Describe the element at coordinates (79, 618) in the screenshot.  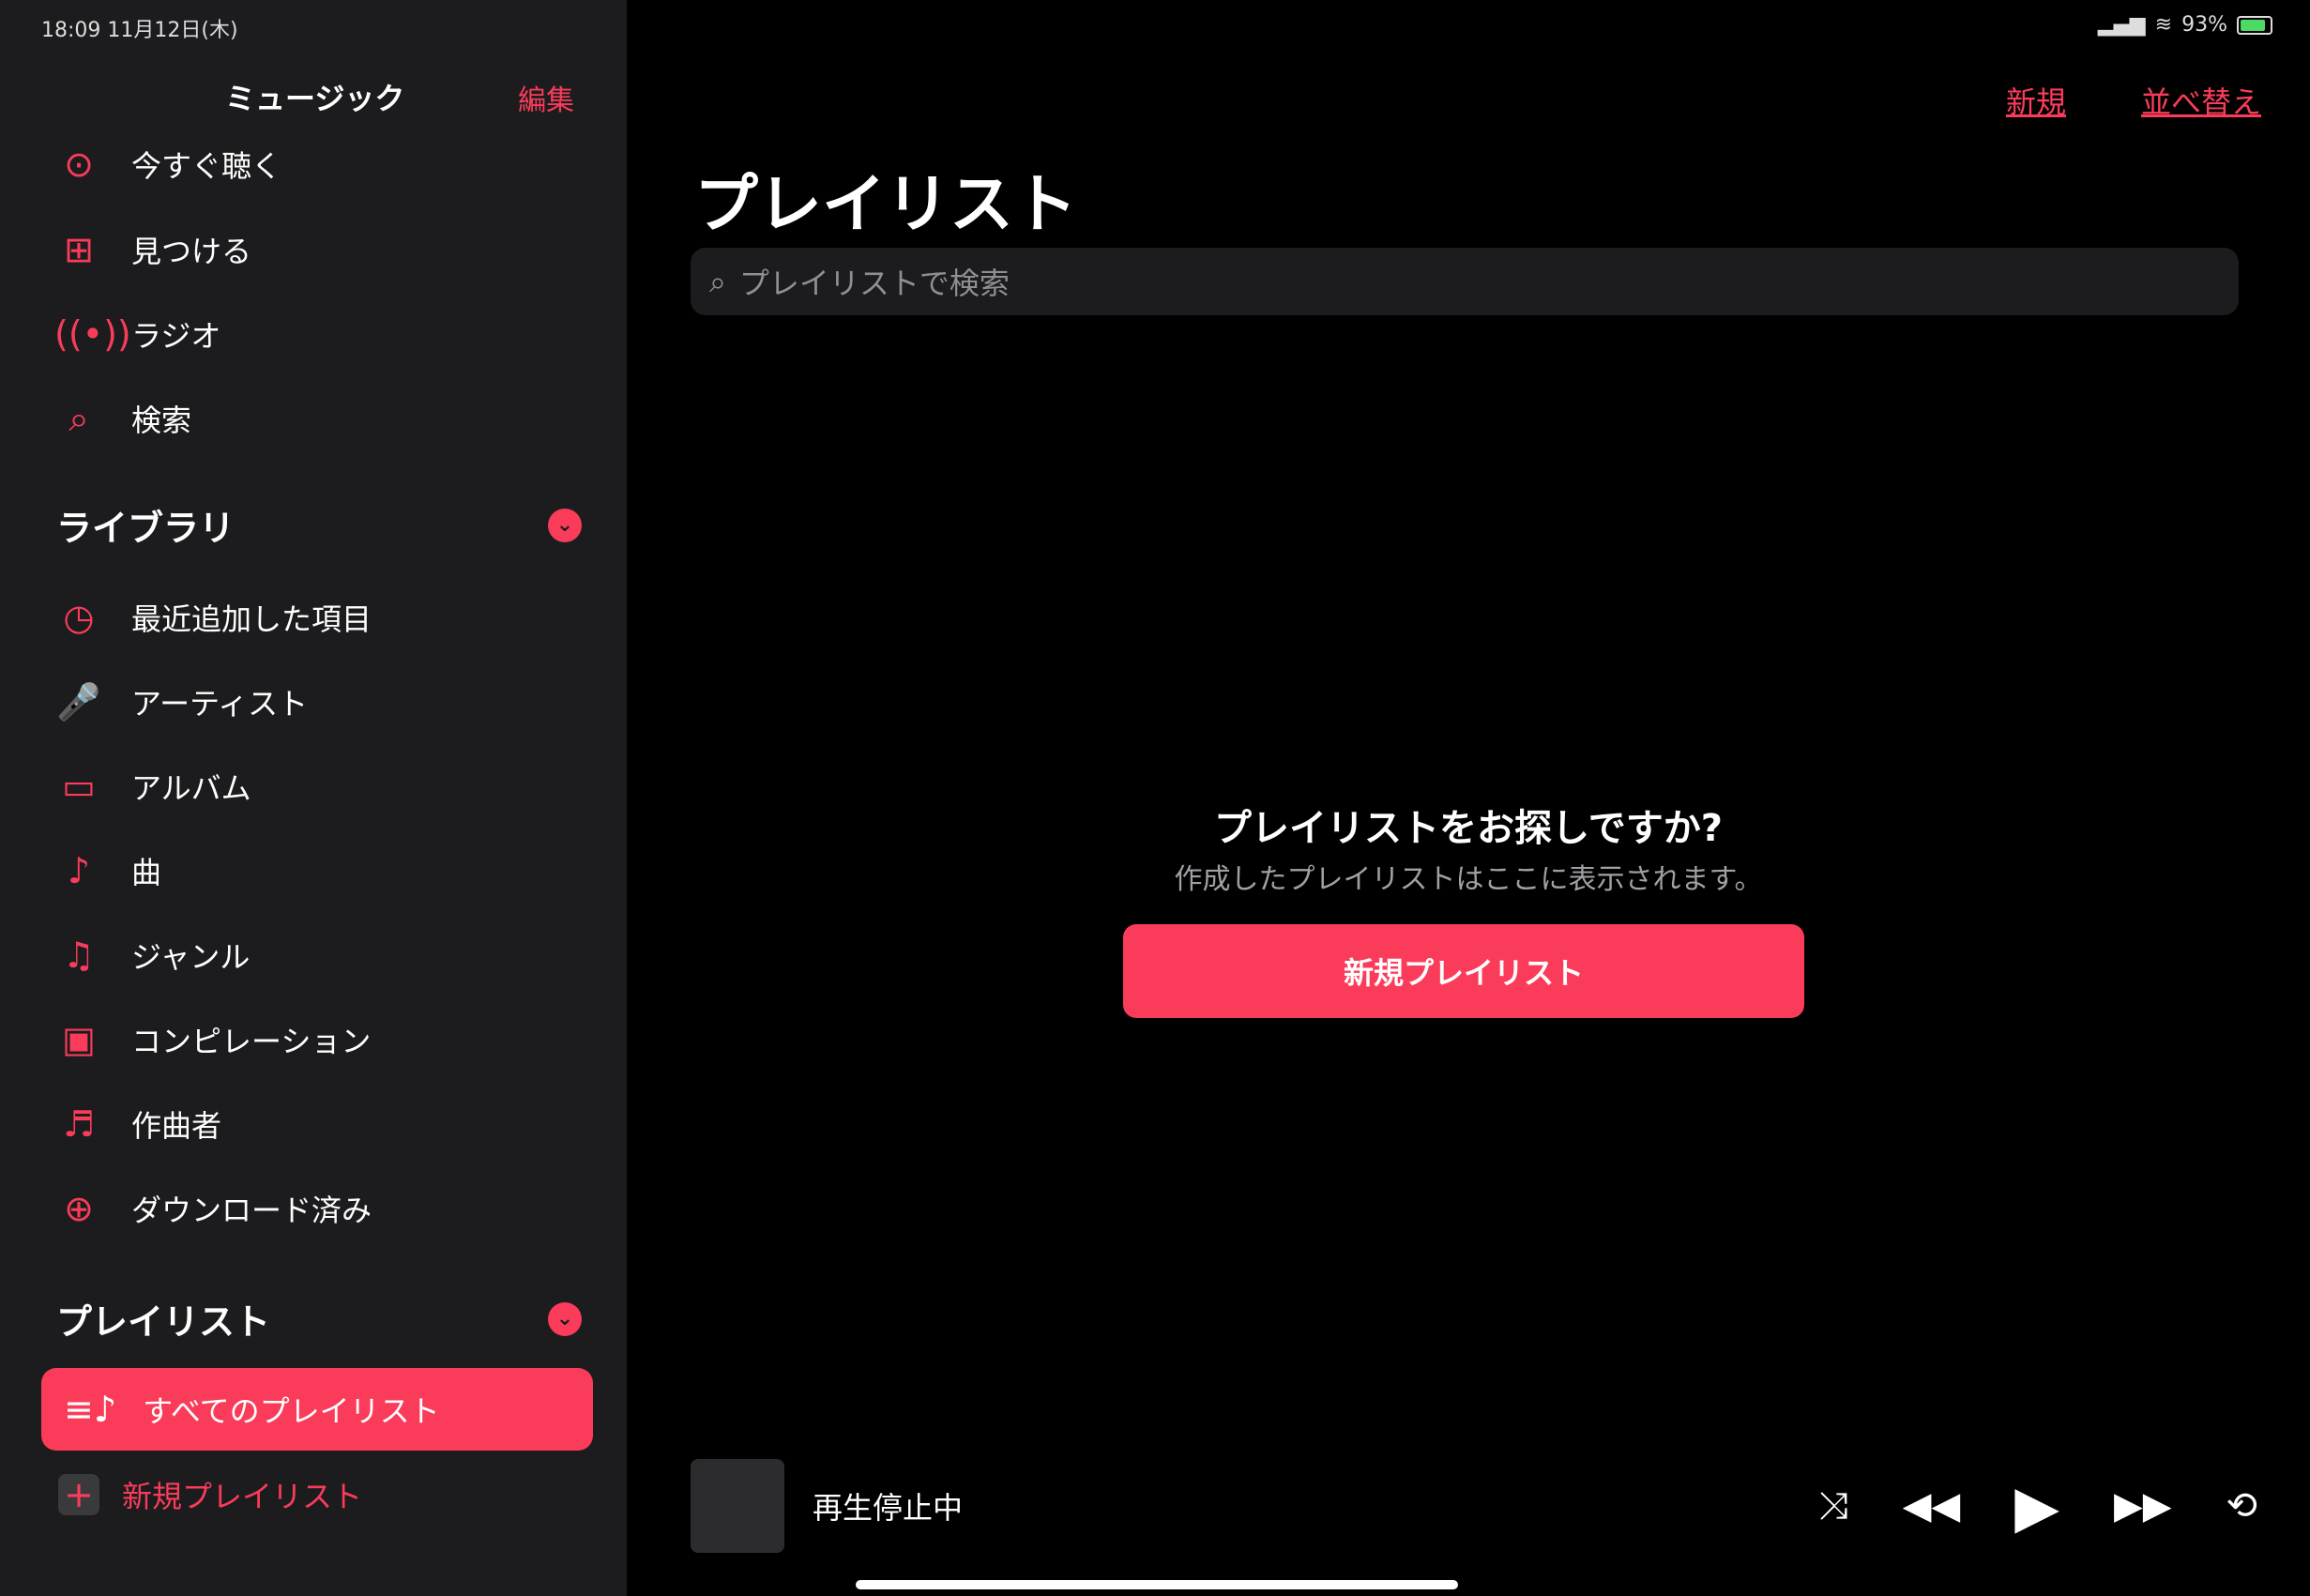
I see `clock-icon: ◷` at that location.